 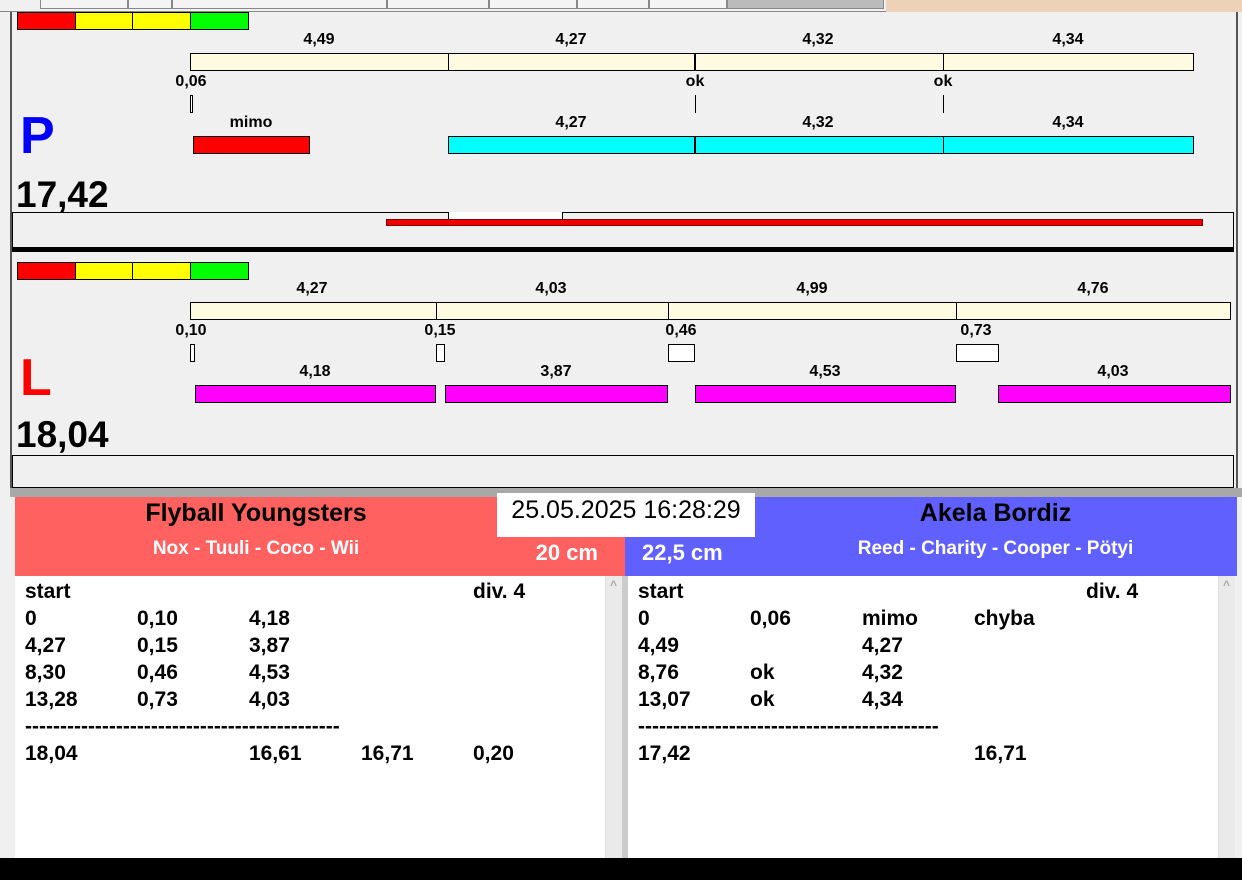 What do you see at coordinates (51, 753) in the screenshot?
I see `summary-cell: 18,04` at bounding box center [51, 753].